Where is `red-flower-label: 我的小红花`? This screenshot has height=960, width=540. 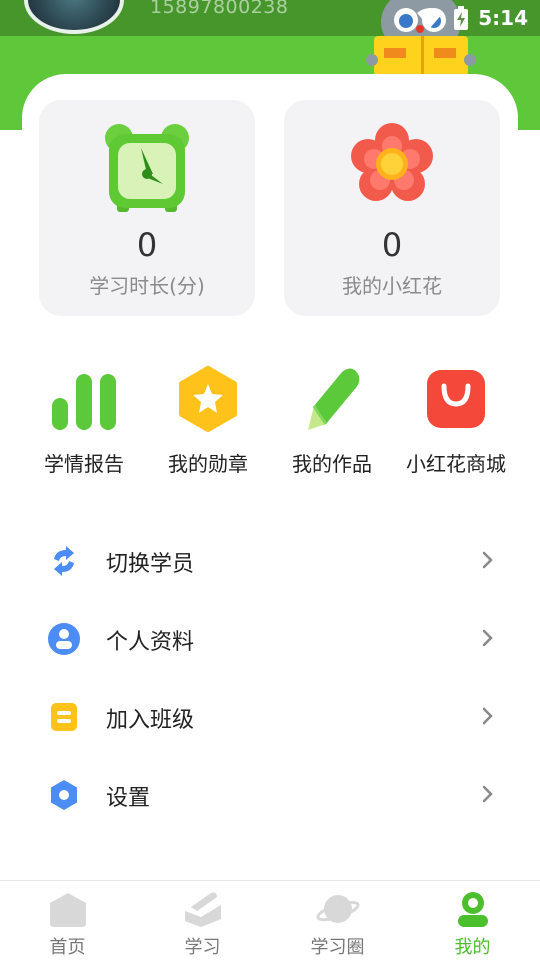
red-flower-label: 我的小红花 is located at coordinates (392, 286).